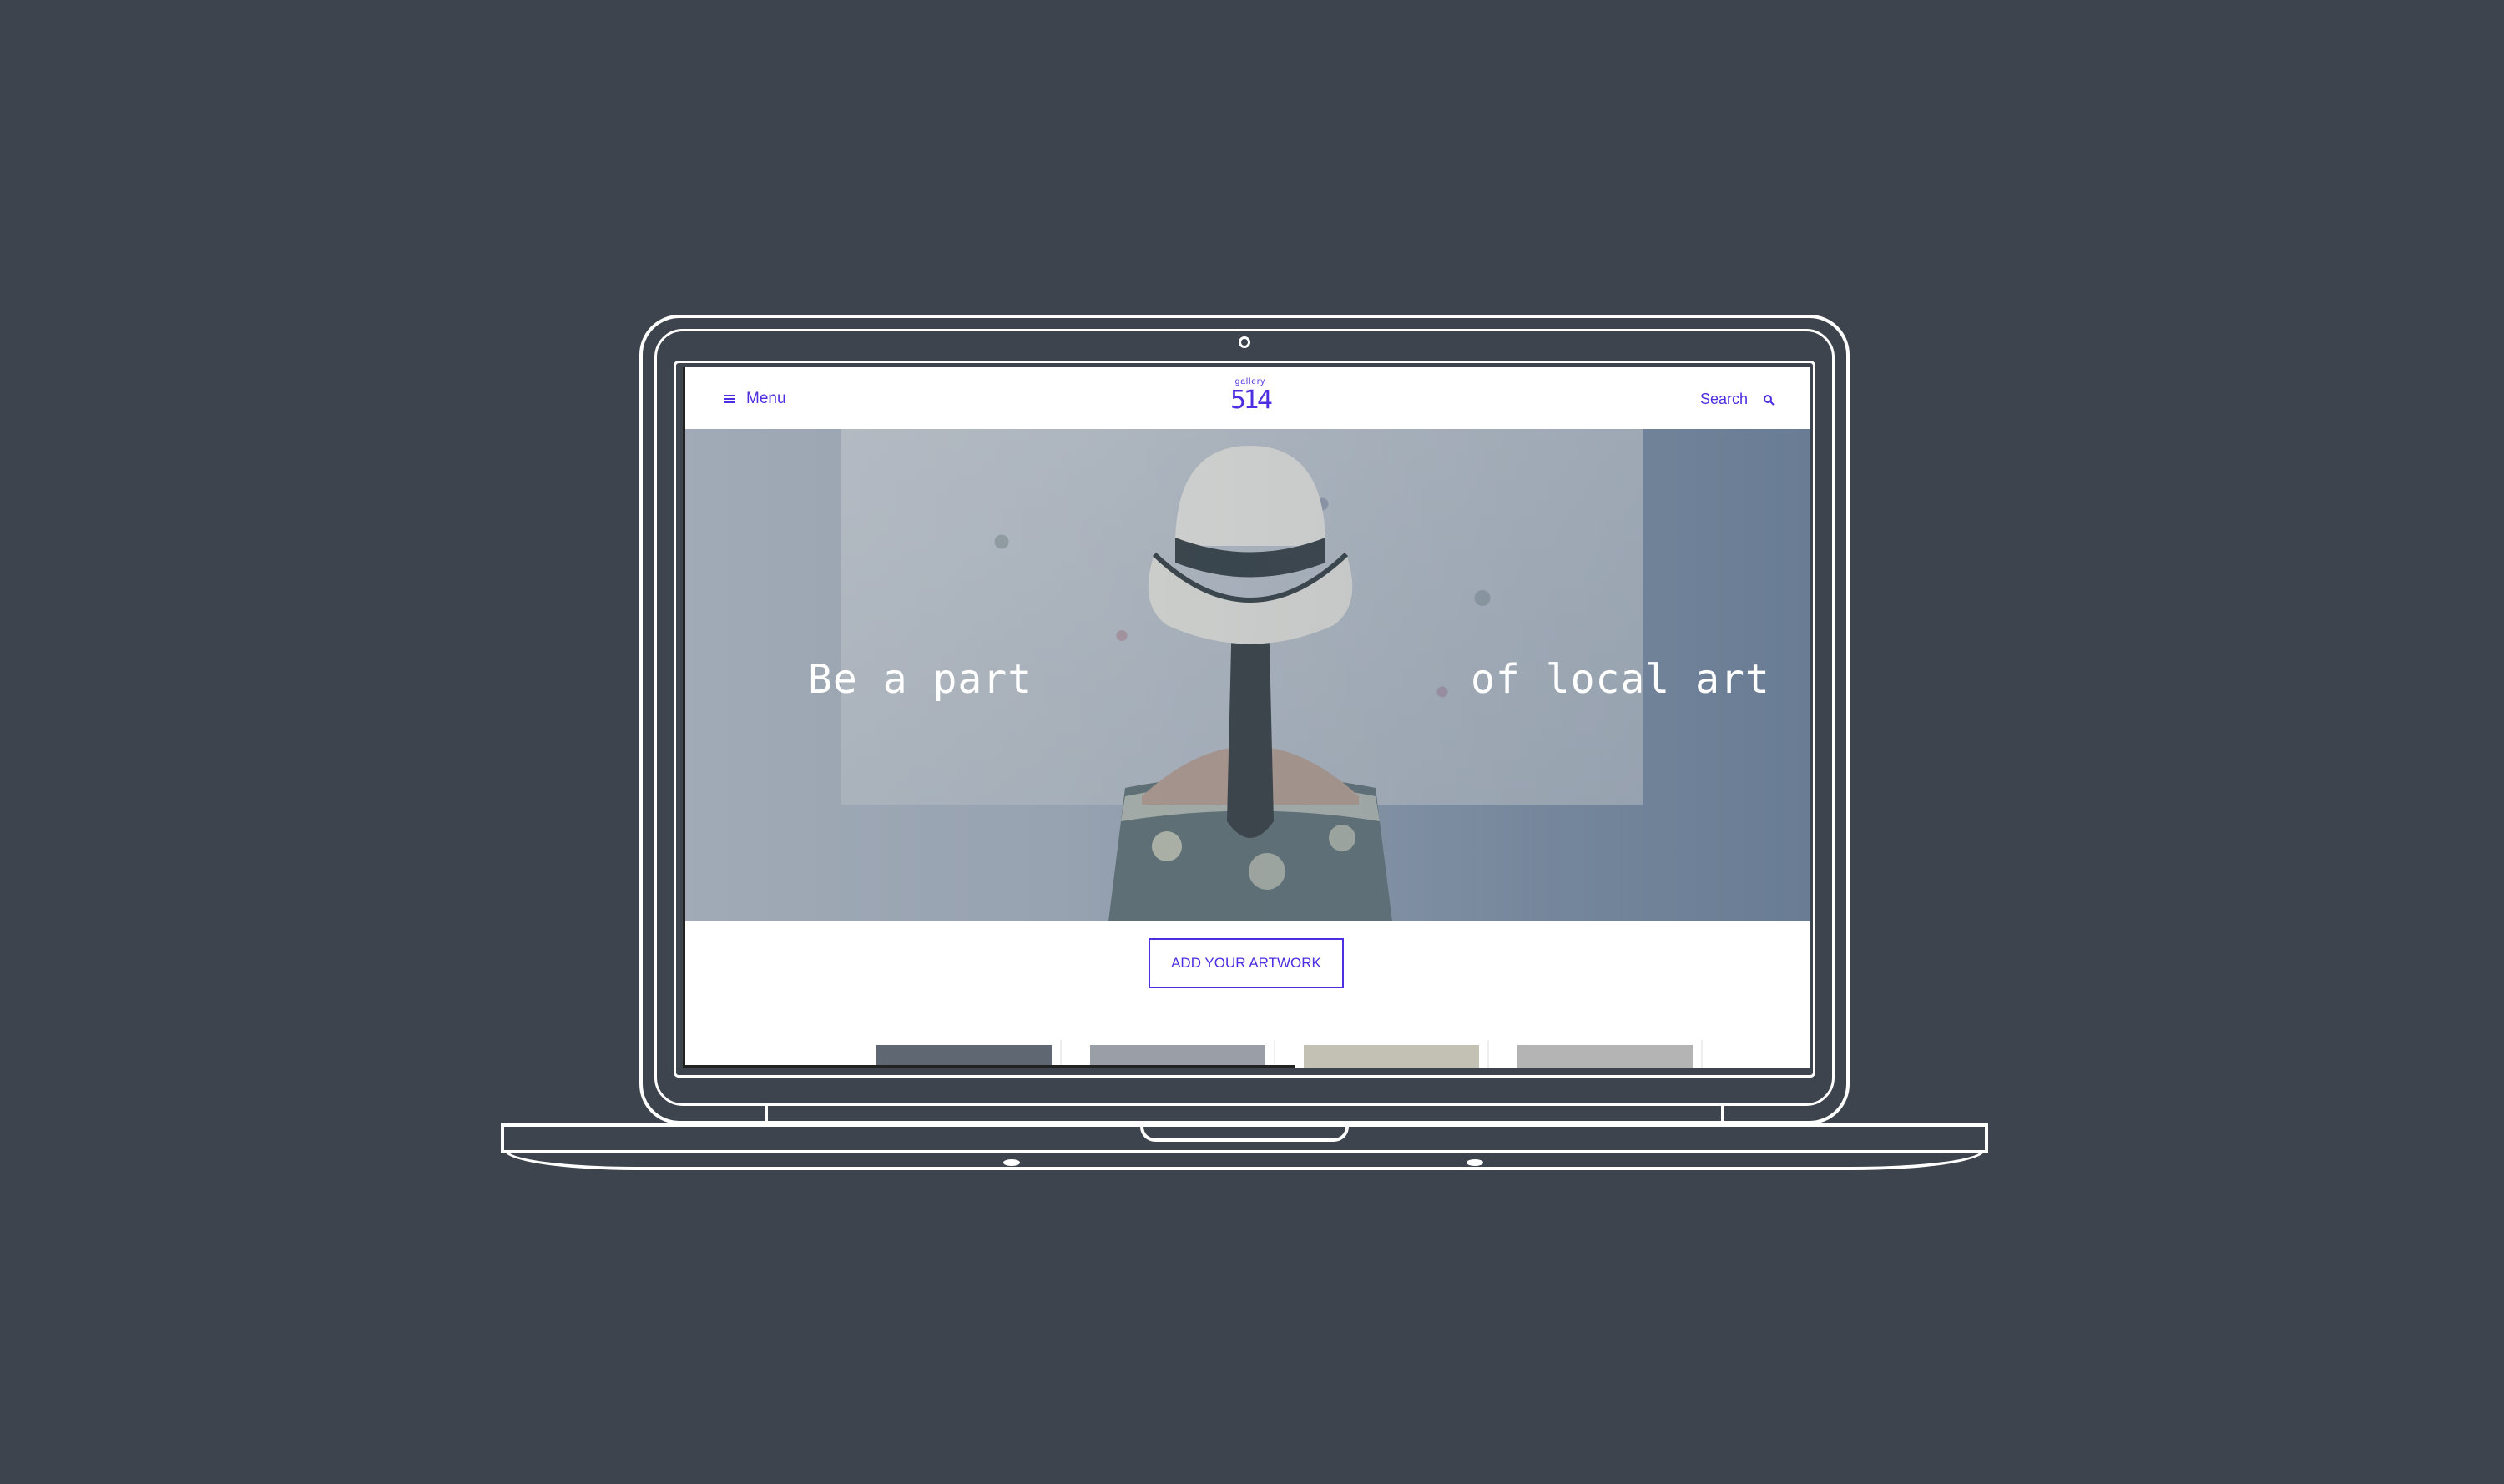 The height and width of the screenshot is (1484, 2504). I want to click on menu-button: Menu, so click(755, 399).